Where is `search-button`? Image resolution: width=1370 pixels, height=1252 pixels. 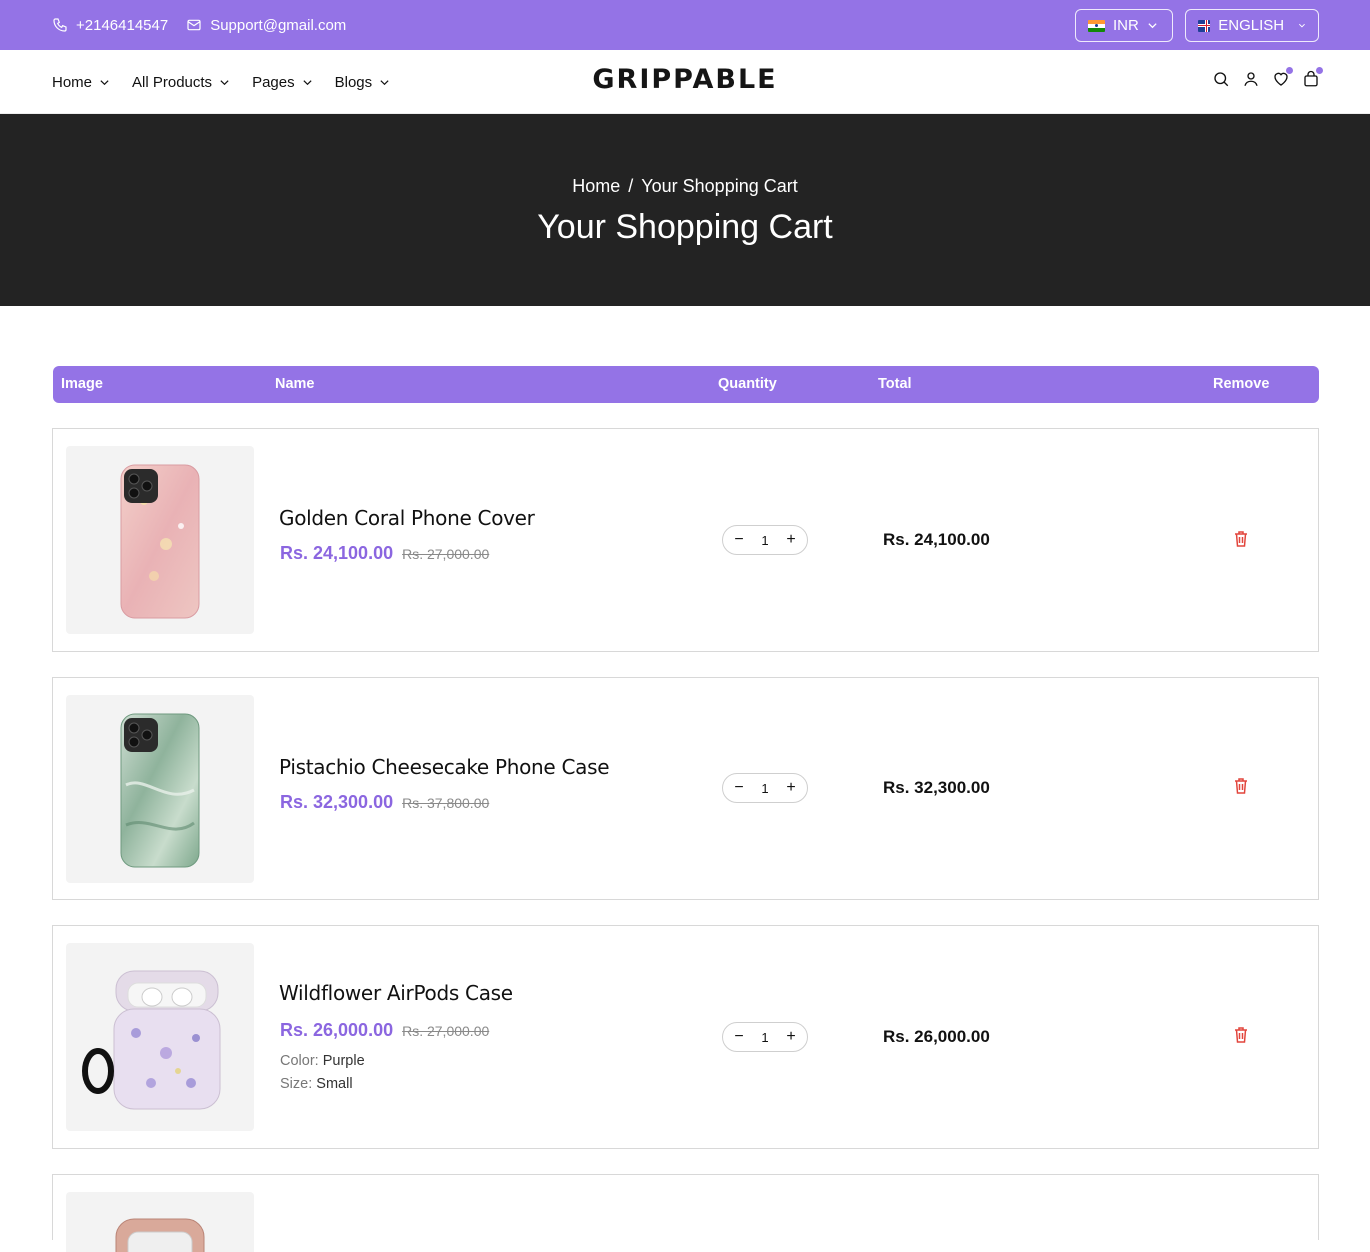
search-button is located at coordinates (1221, 79).